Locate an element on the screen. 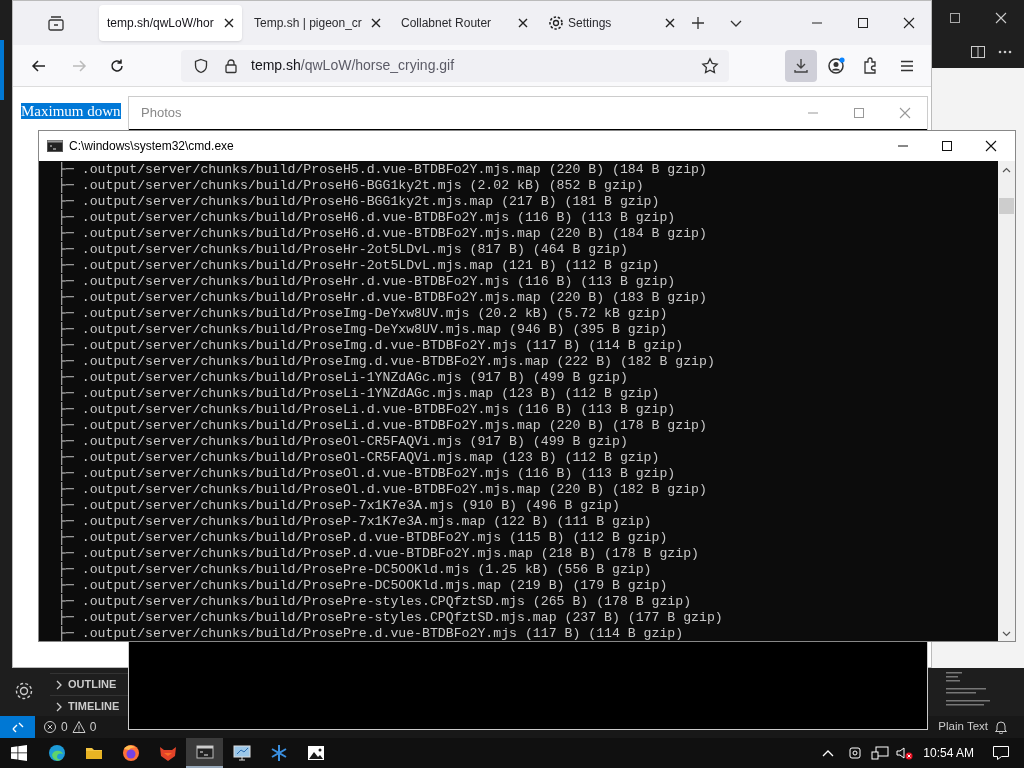 The width and height of the screenshot is (1024, 768). downloads-button is located at coordinates (801, 65).